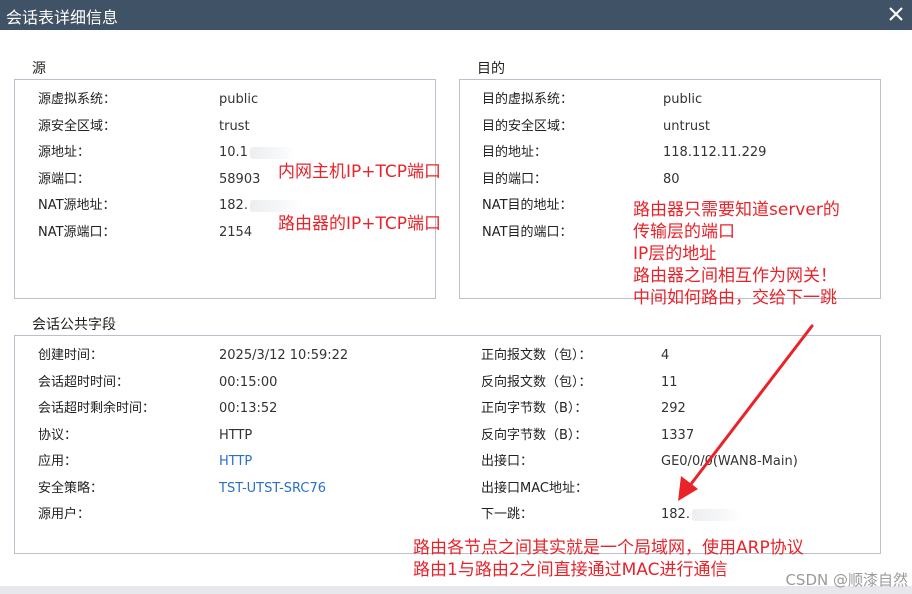 The width and height of the screenshot is (912, 594). Describe the element at coordinates (608, 548) in the screenshot. I see `annotation-line: 路由各节点之间其实就是一个局域网，使用ARP协议` at that location.